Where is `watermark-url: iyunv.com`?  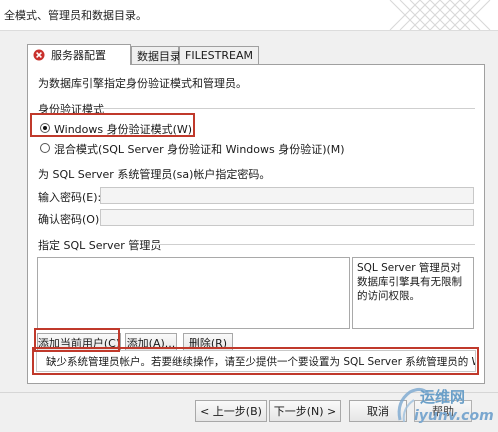
watermark-url: iyunv.com is located at coordinates (454, 416).